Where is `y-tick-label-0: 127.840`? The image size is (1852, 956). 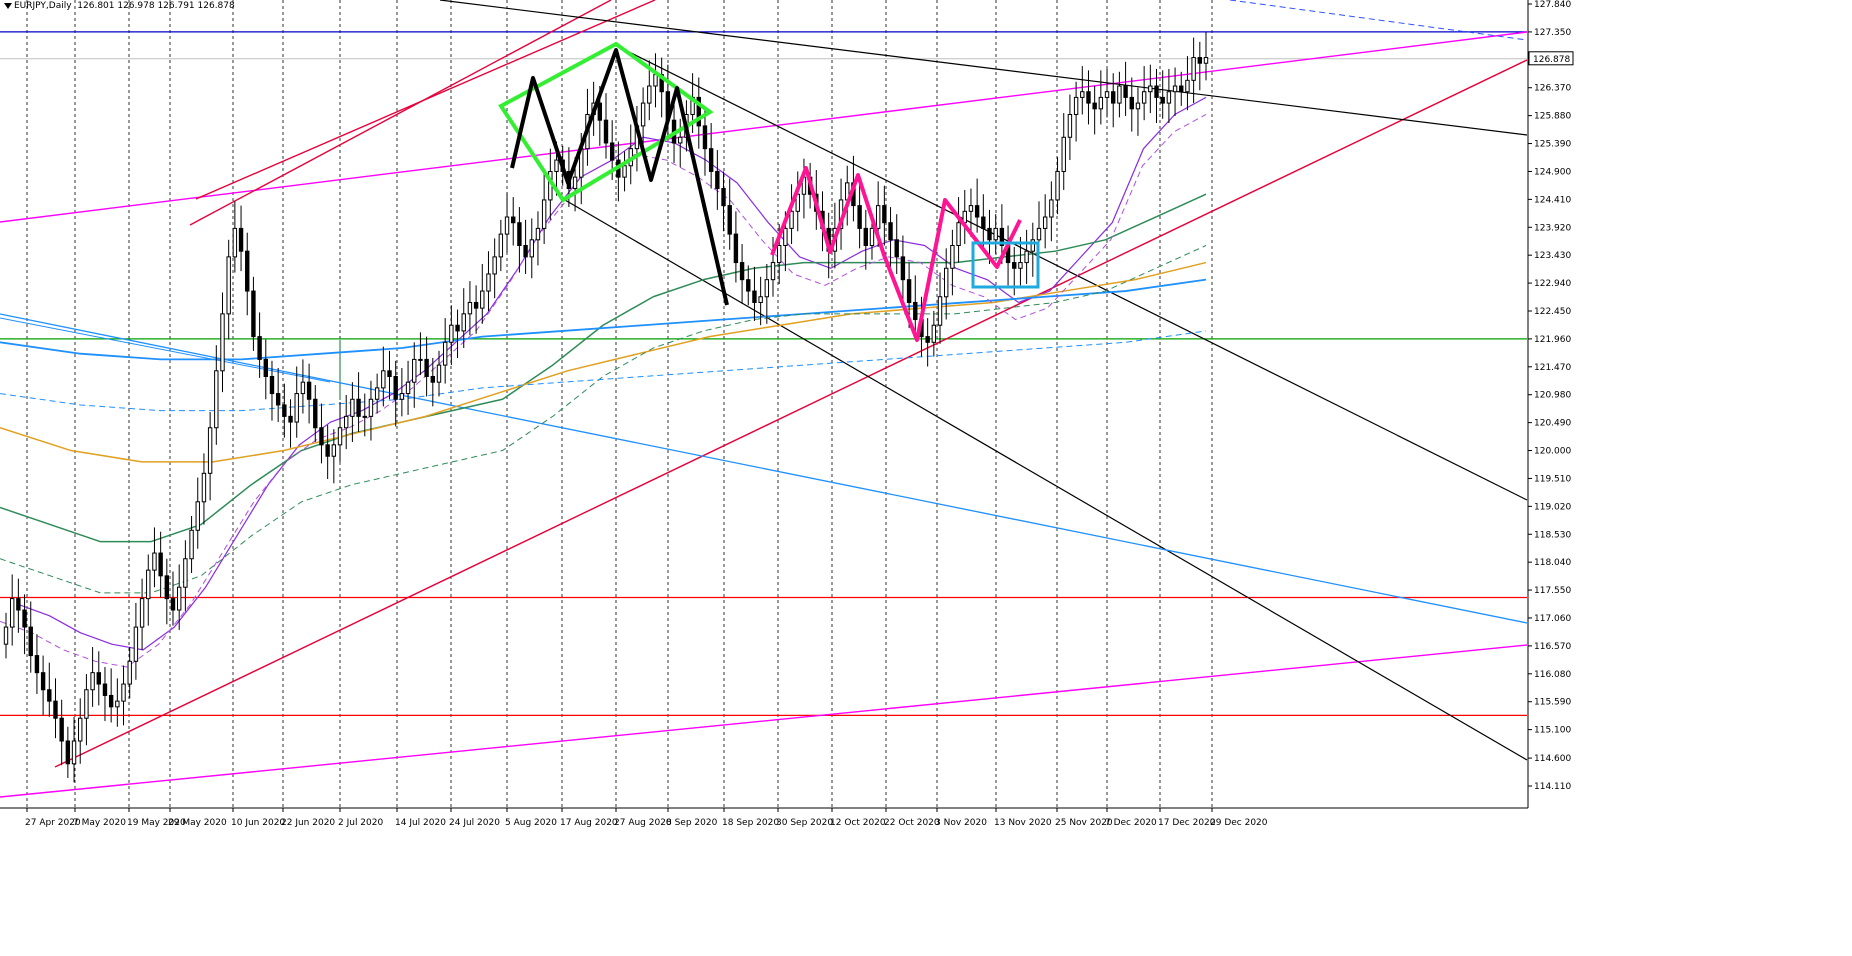 y-tick-label-0: 127.840 is located at coordinates (1552, 5).